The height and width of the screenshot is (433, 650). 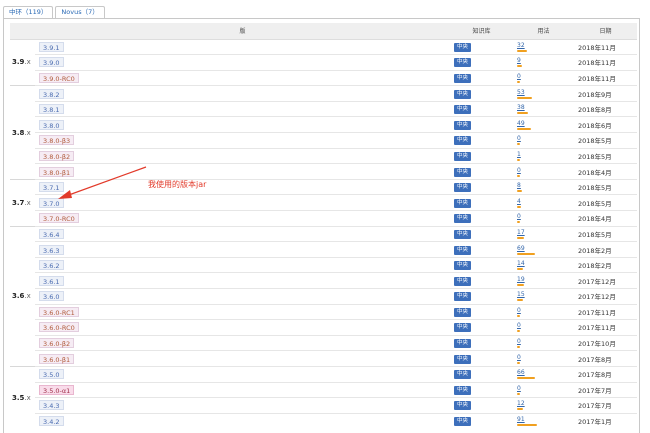 I want to click on version-link: 3.6.2, so click(x=51, y=265).